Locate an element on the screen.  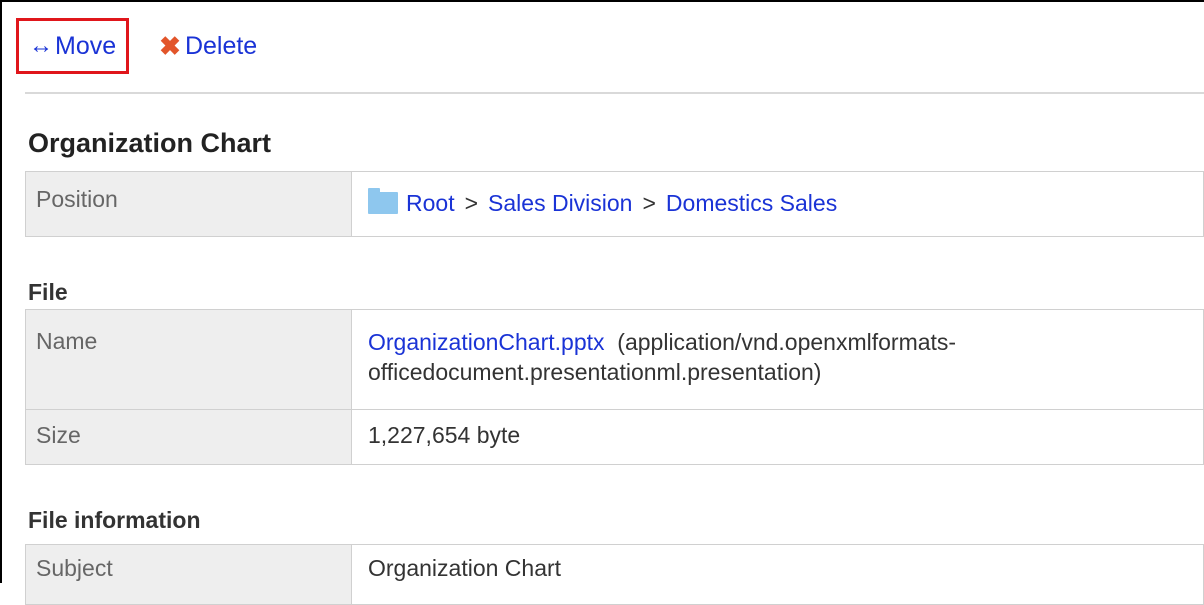
page-title: Organization Chart is located at coordinates (150, 143).